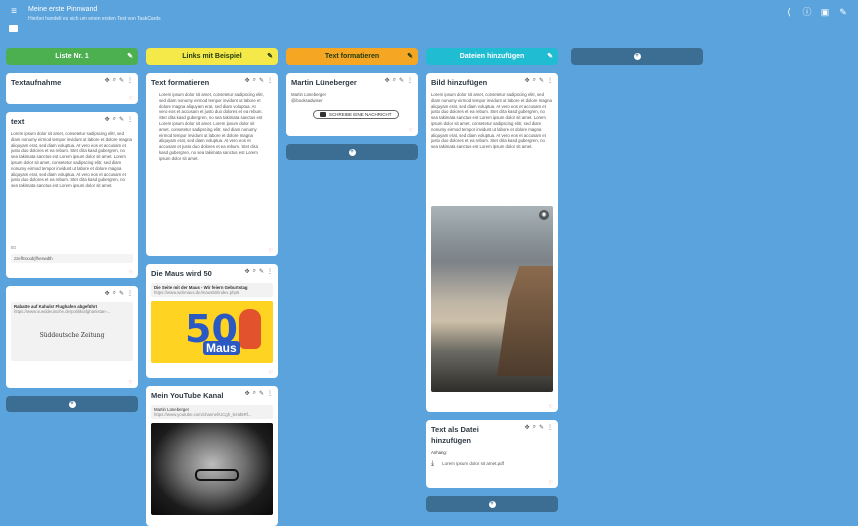 This screenshot has width=858, height=526. Describe the element at coordinates (217, 475) in the screenshot. I see `glasses` at that location.